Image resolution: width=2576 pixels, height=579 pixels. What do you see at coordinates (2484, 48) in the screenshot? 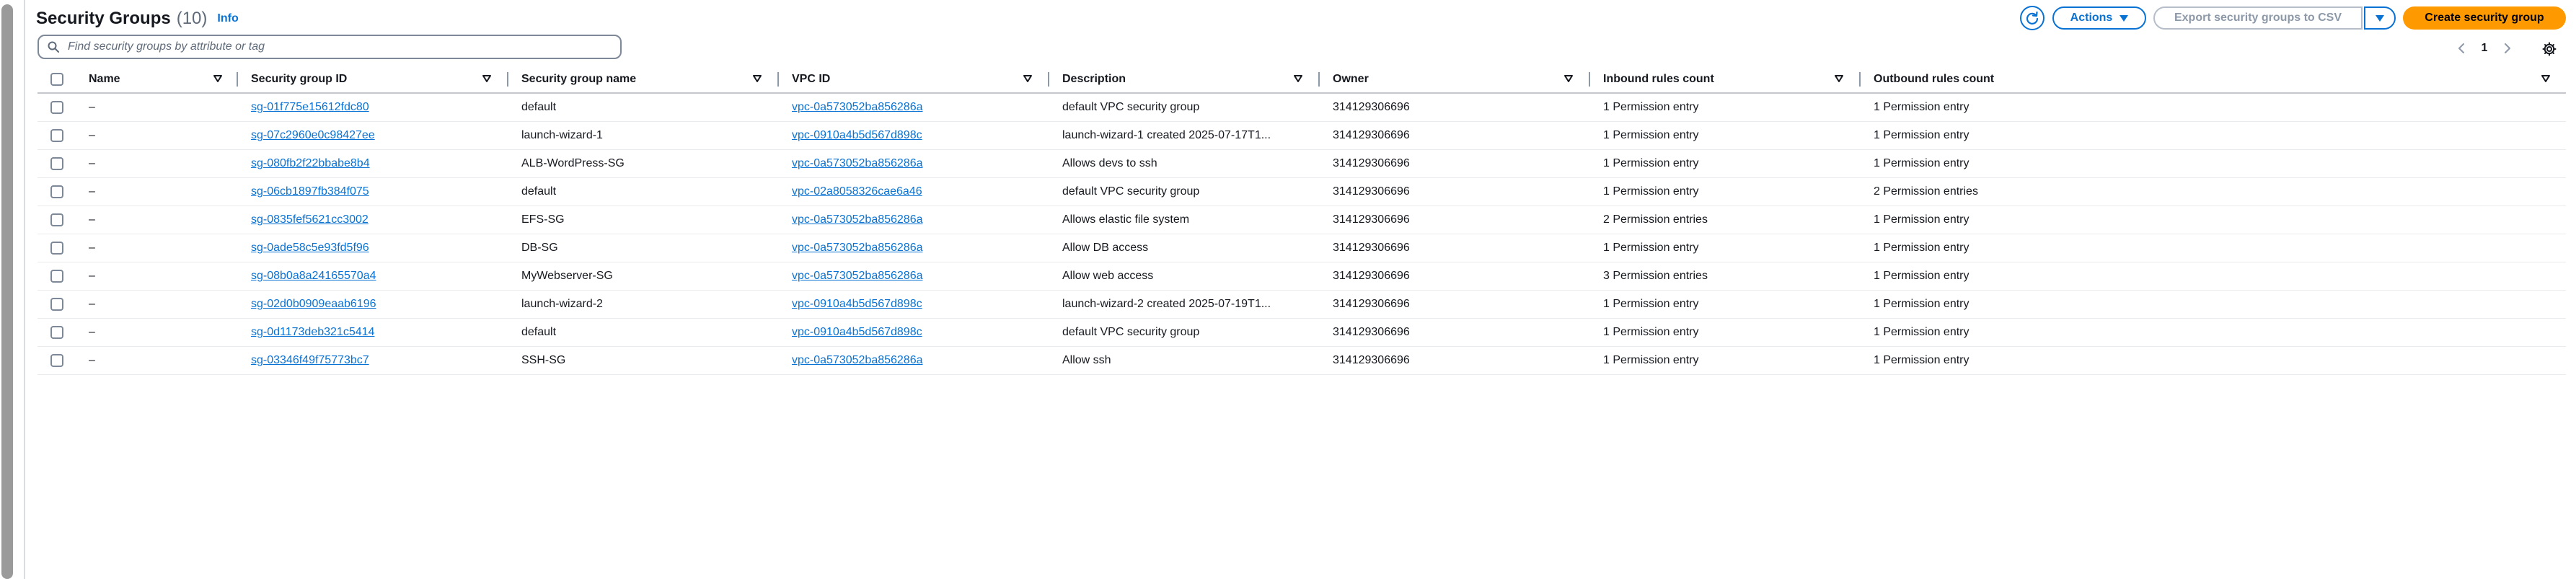
I see `current-page-number: 1` at bounding box center [2484, 48].